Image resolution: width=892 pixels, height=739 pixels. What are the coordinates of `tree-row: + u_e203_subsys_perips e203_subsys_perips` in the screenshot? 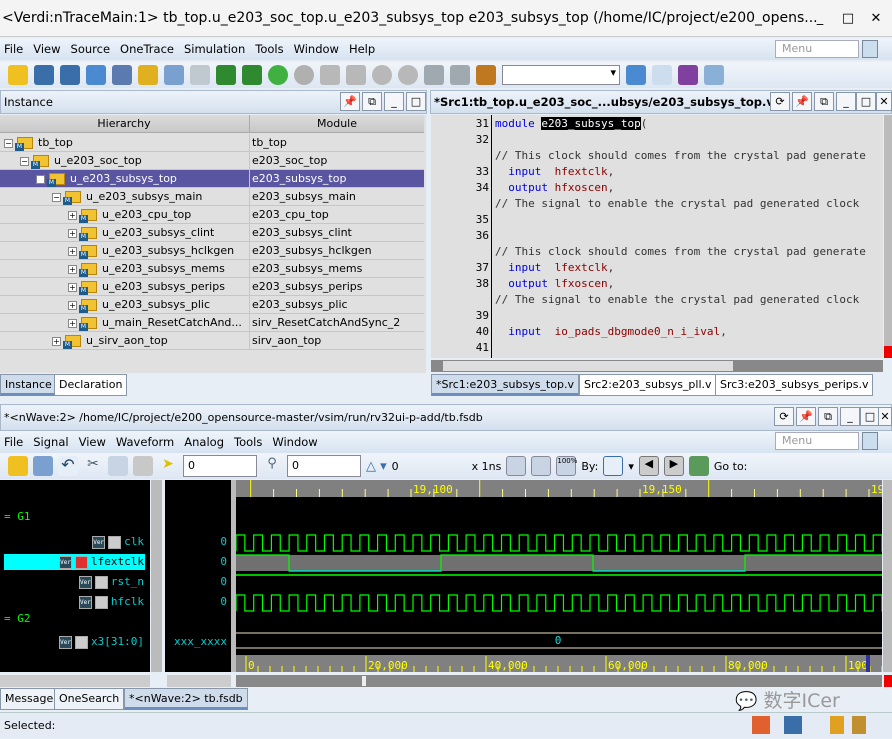 It's located at (212, 287).